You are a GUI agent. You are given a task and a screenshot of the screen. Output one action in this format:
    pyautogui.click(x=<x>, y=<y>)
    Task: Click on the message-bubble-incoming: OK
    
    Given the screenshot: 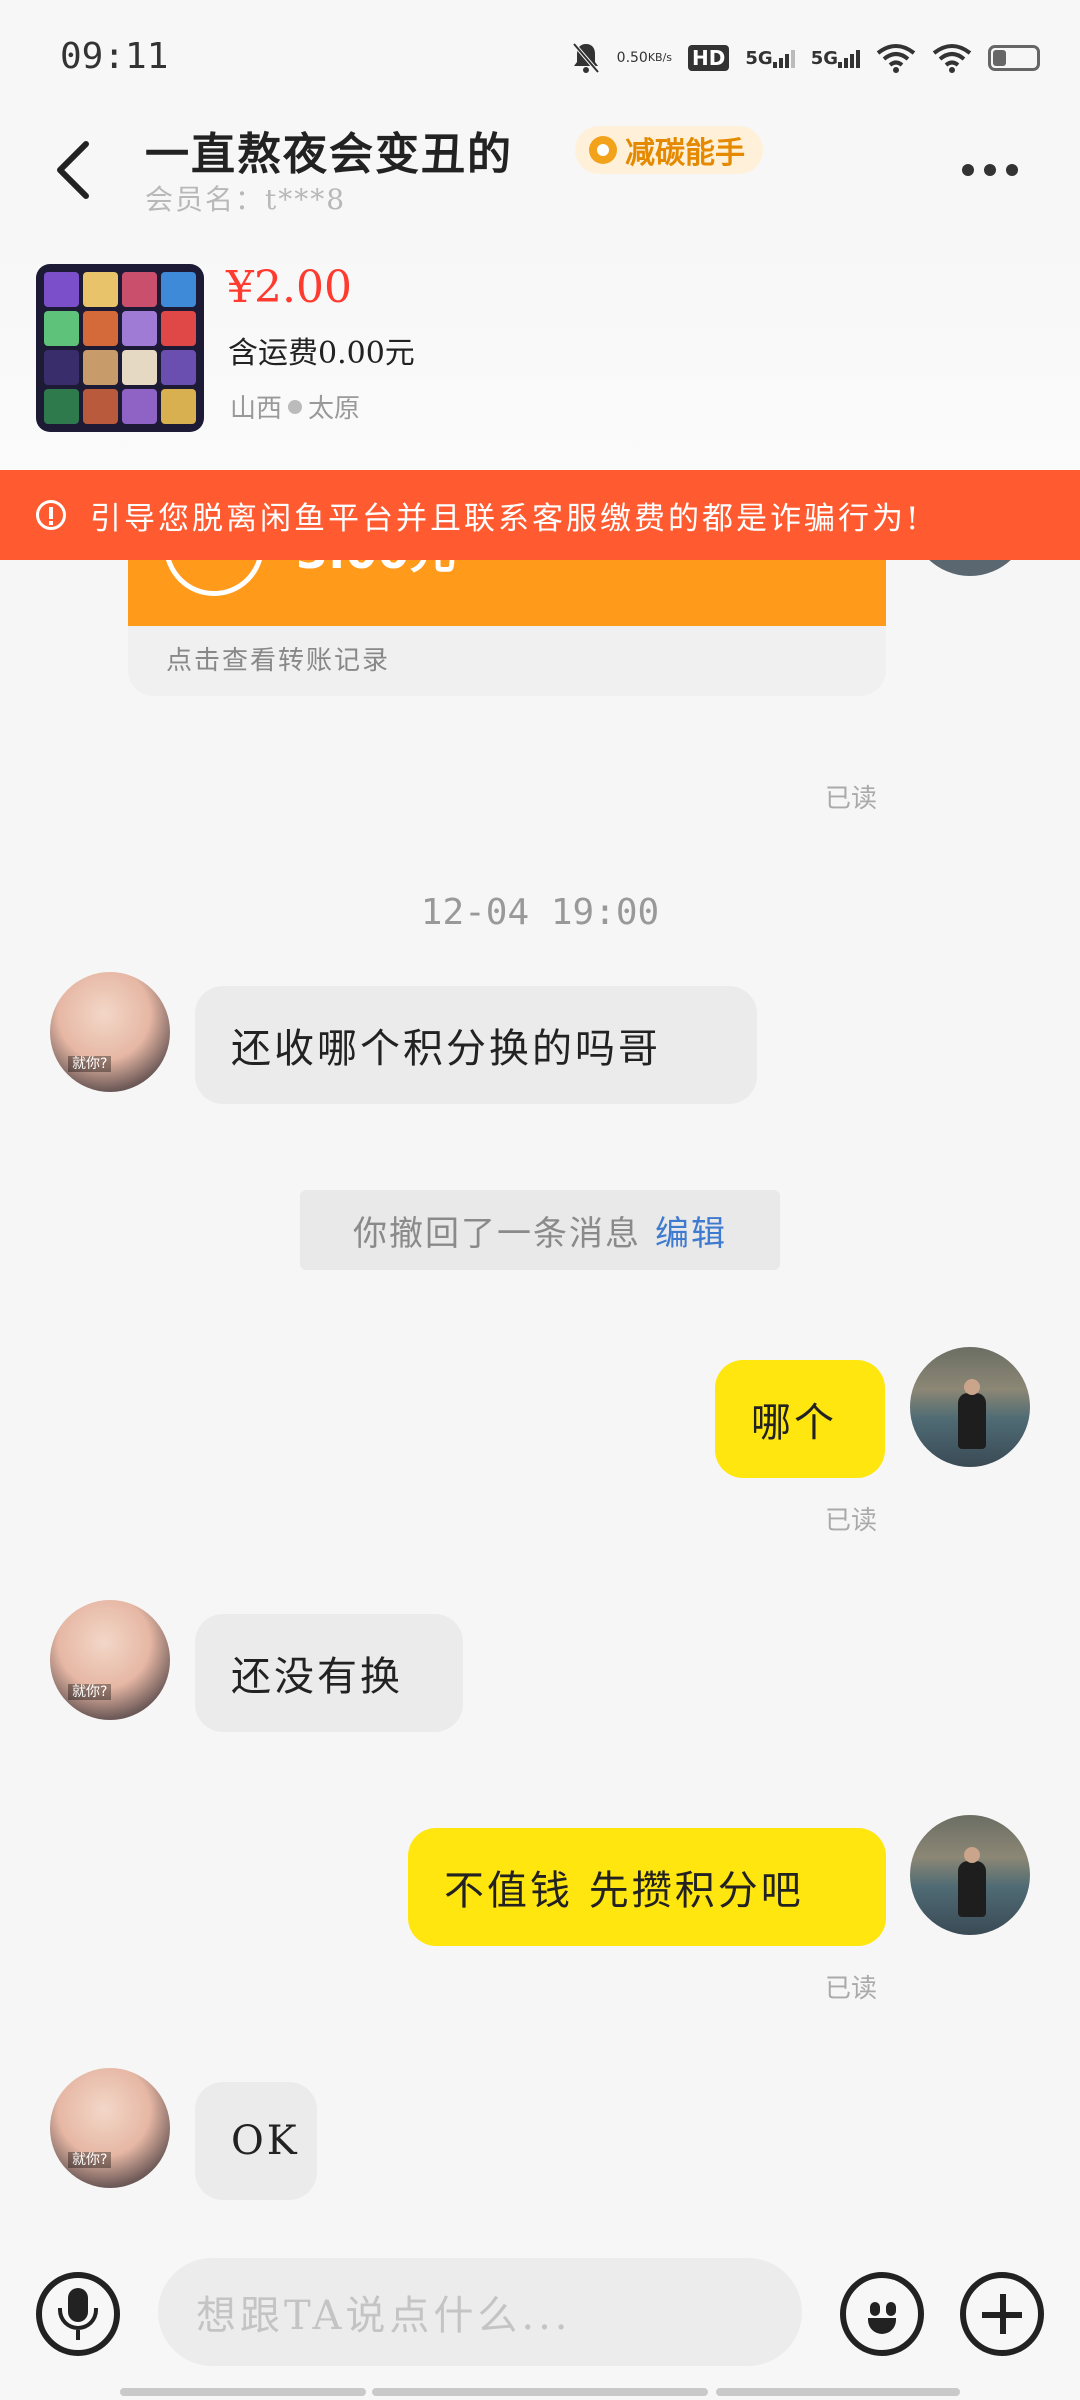 What is the action you would take?
    pyautogui.click(x=256, y=2141)
    